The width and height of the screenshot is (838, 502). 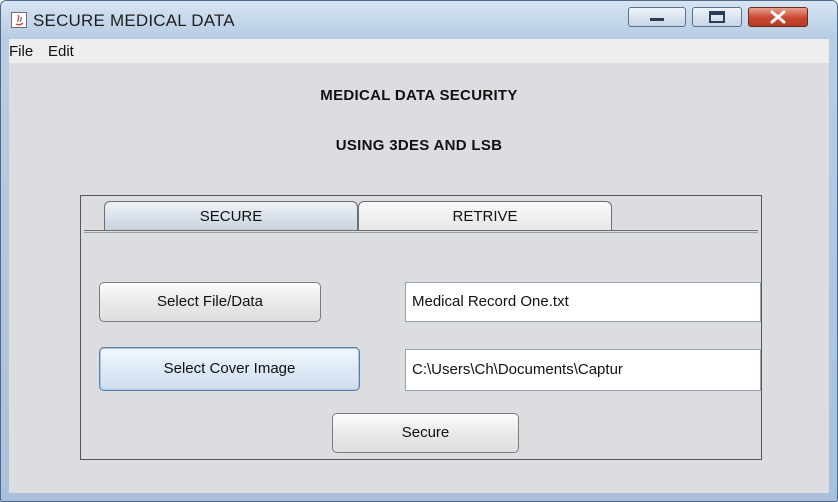 What do you see at coordinates (134, 20) in the screenshot?
I see `window-title: SECURE MEDICAL DATA` at bounding box center [134, 20].